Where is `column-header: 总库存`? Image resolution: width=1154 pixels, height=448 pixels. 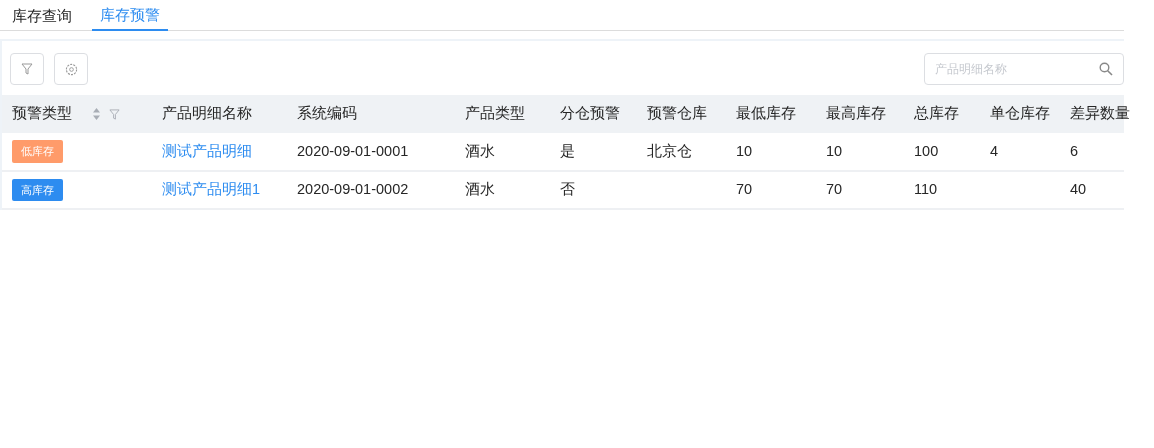
column-header: 总库存 is located at coordinates (936, 113).